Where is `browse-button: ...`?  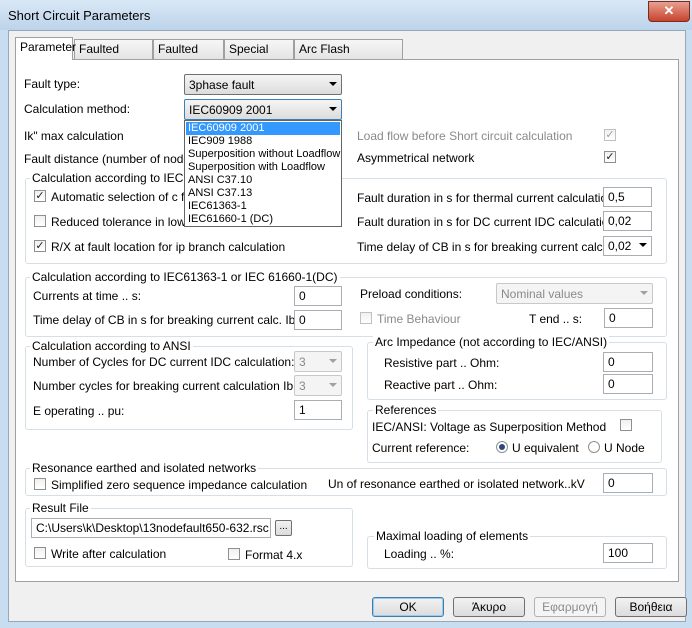 browse-button: ... is located at coordinates (283, 528).